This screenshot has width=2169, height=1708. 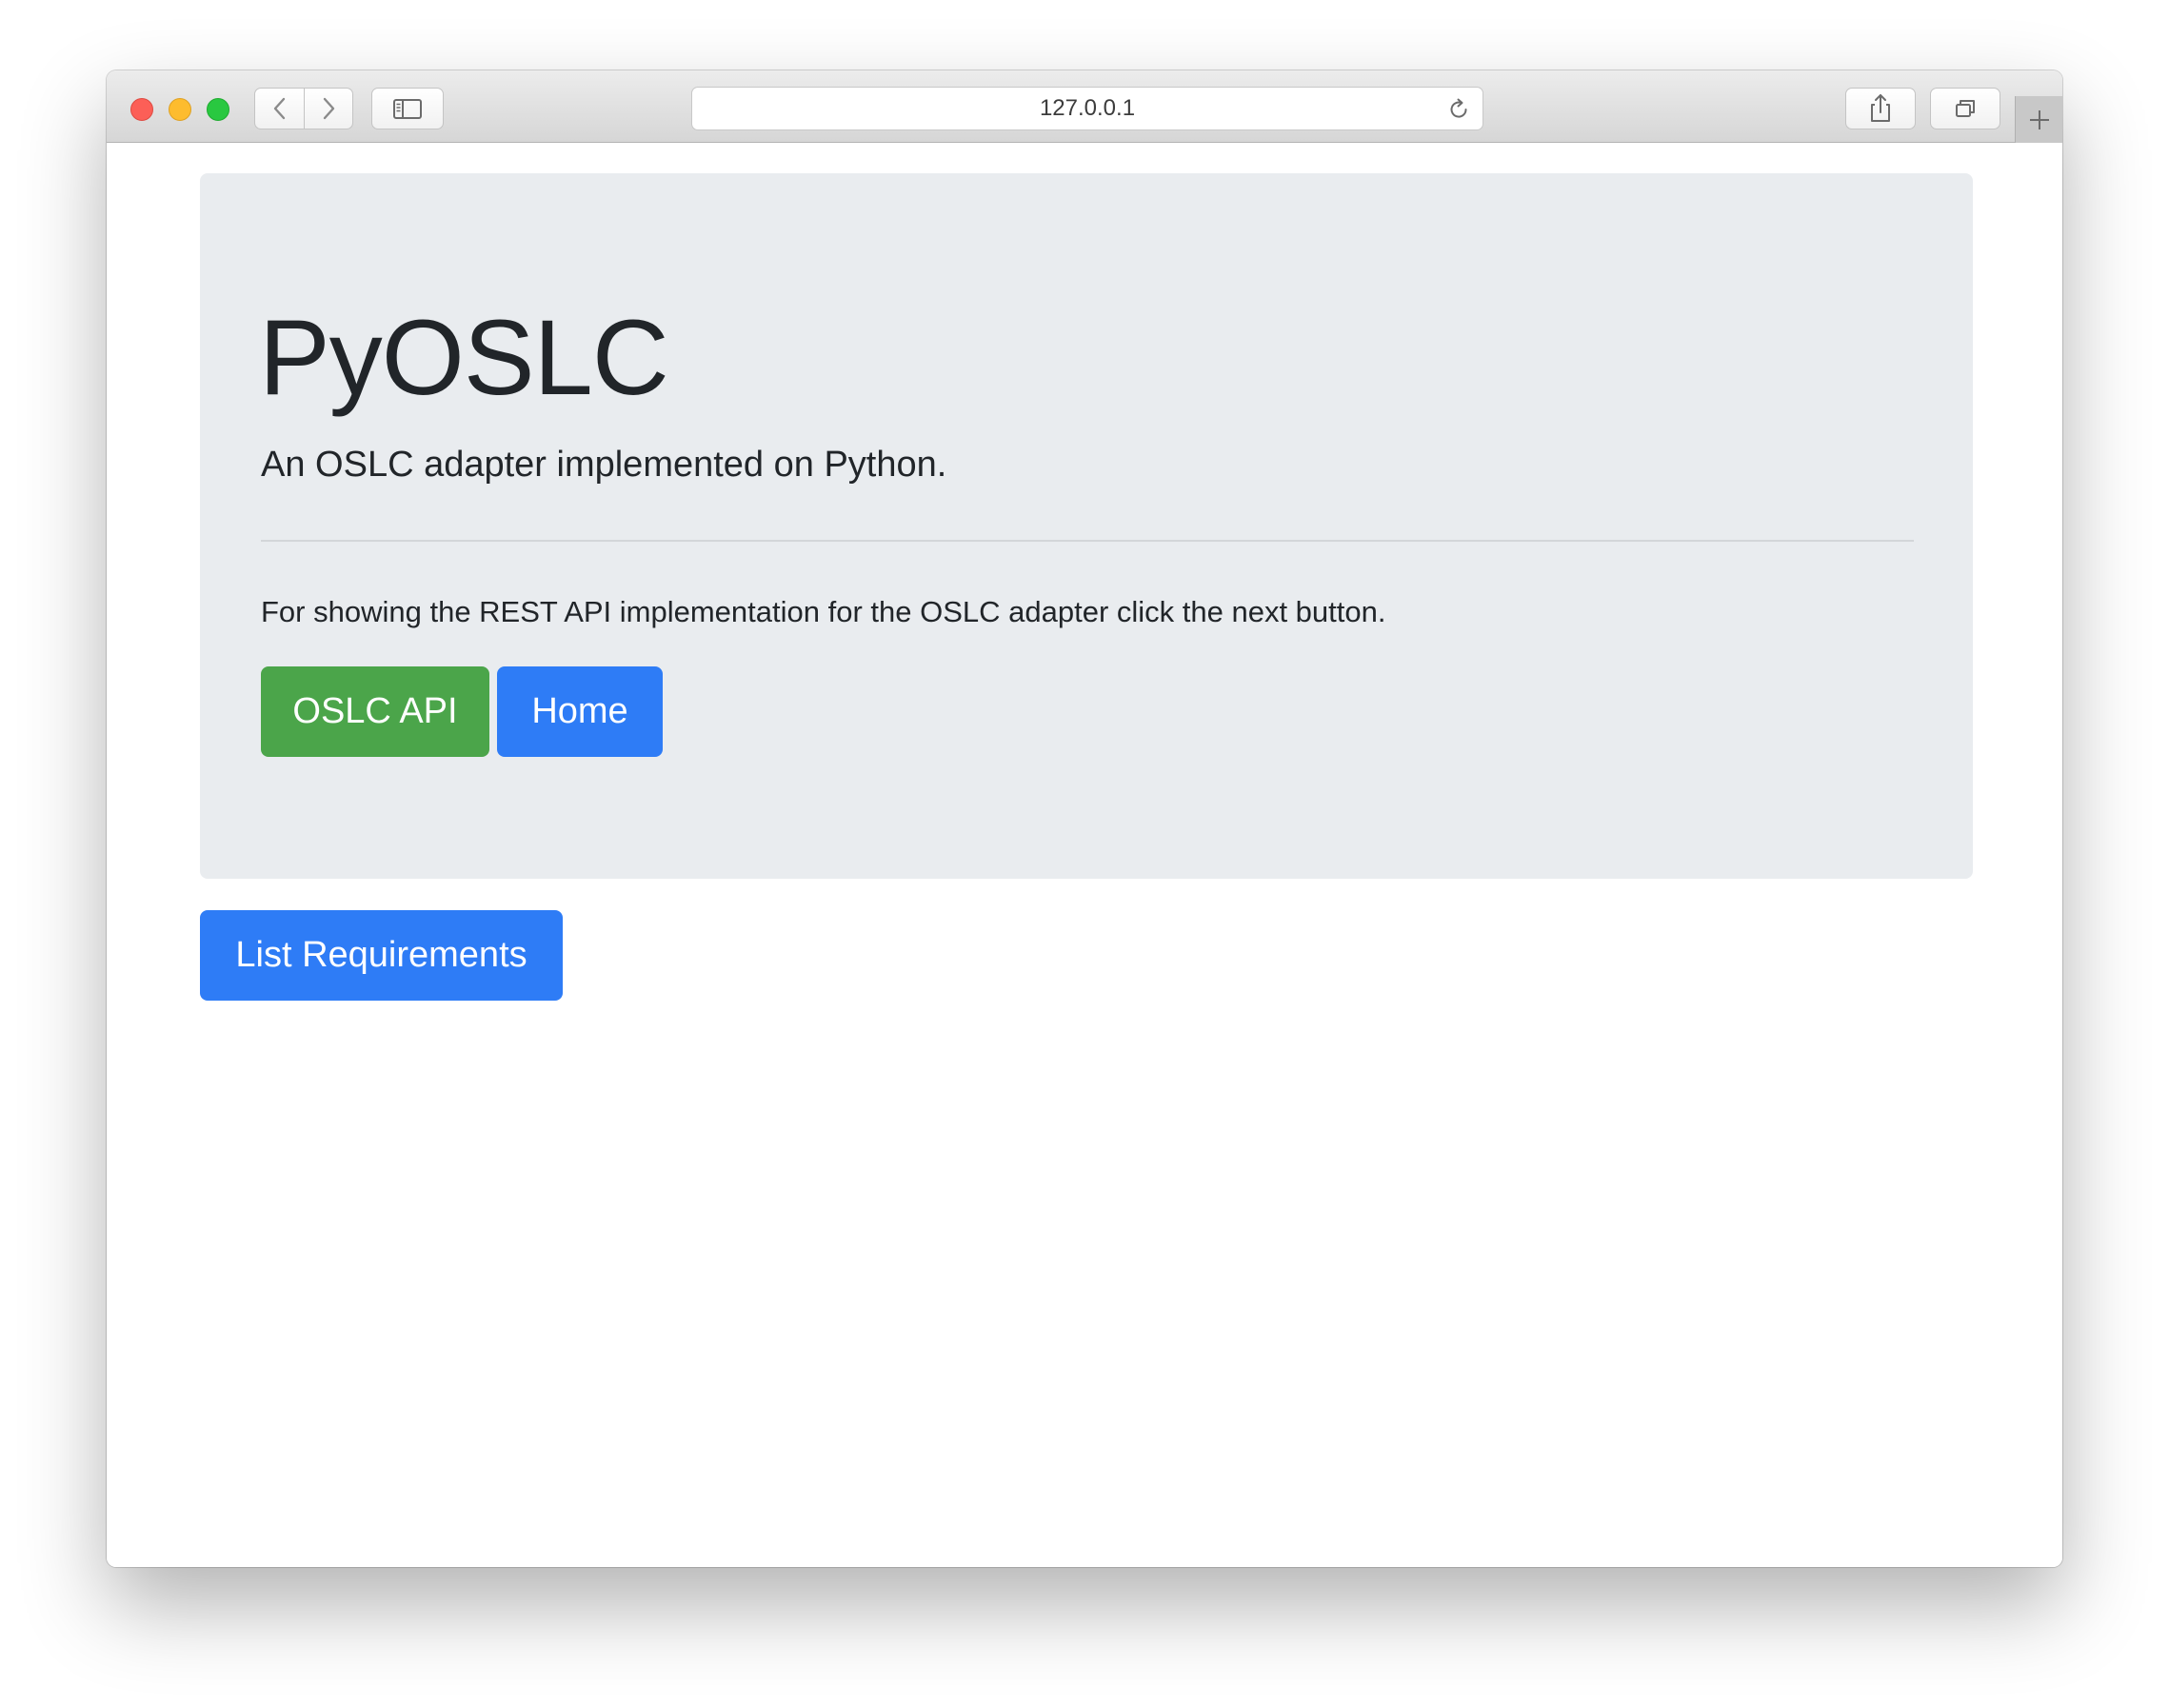 I want to click on sidebar-toggle-button, so click(x=407, y=108).